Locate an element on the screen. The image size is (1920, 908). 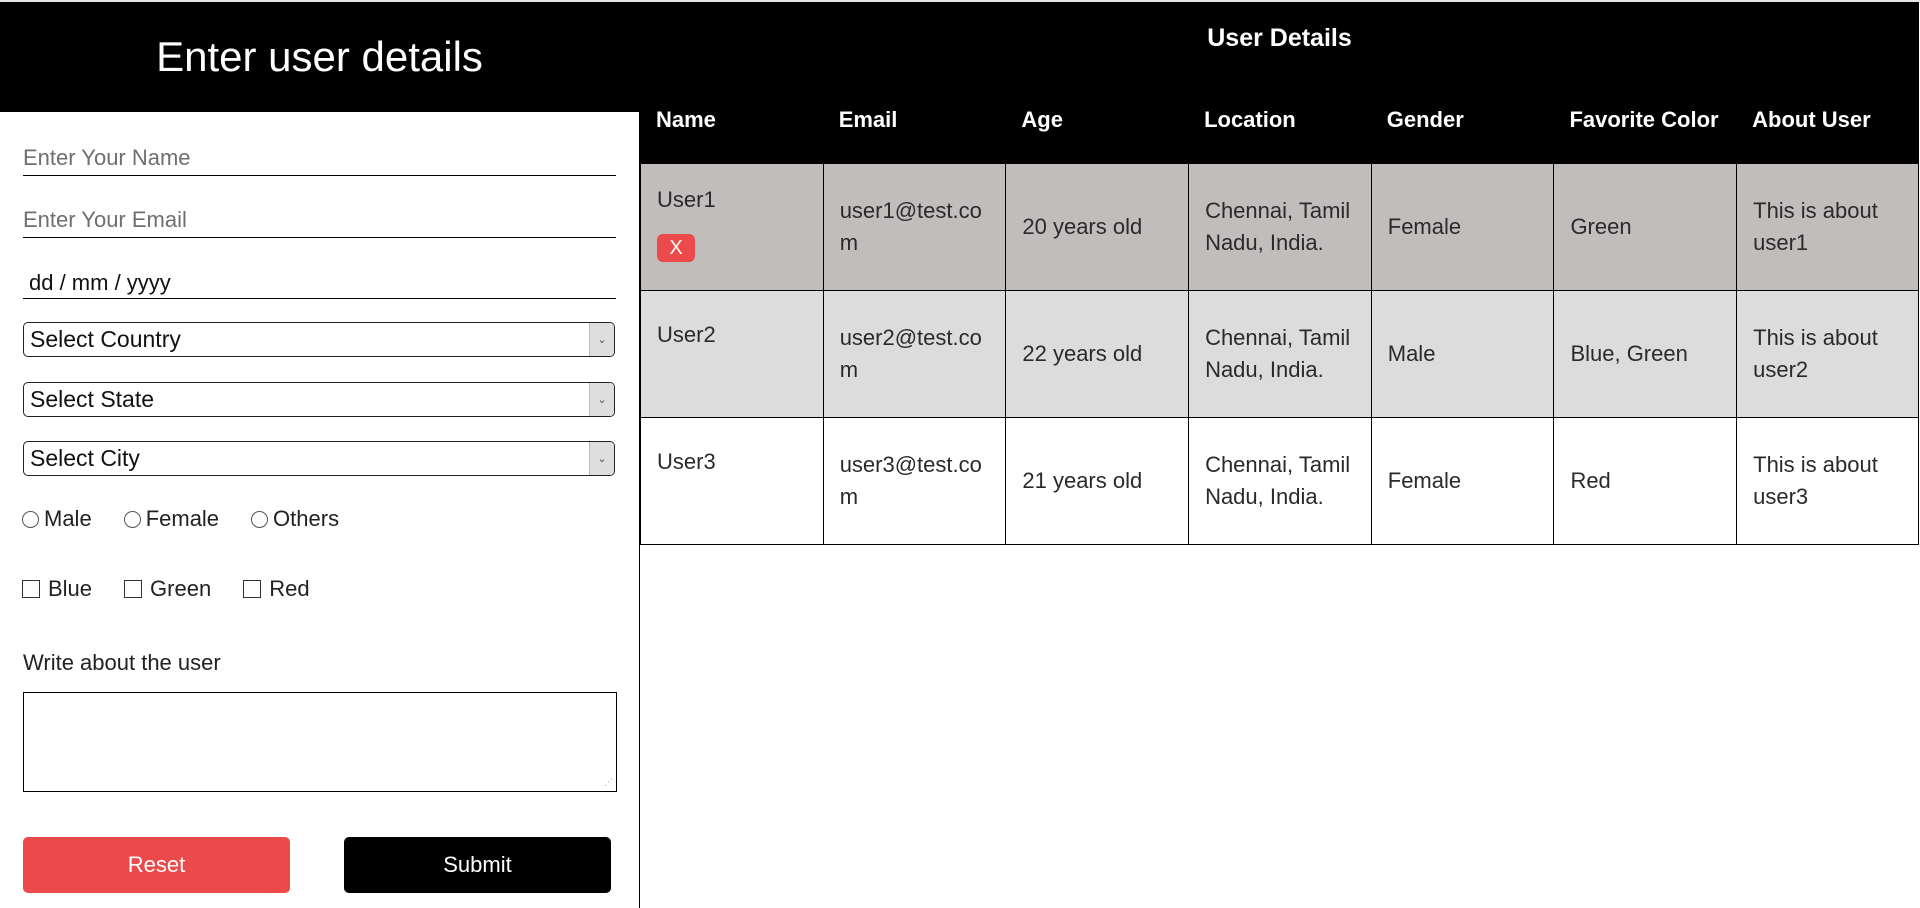
checkbox-label: Green is located at coordinates (181, 588).